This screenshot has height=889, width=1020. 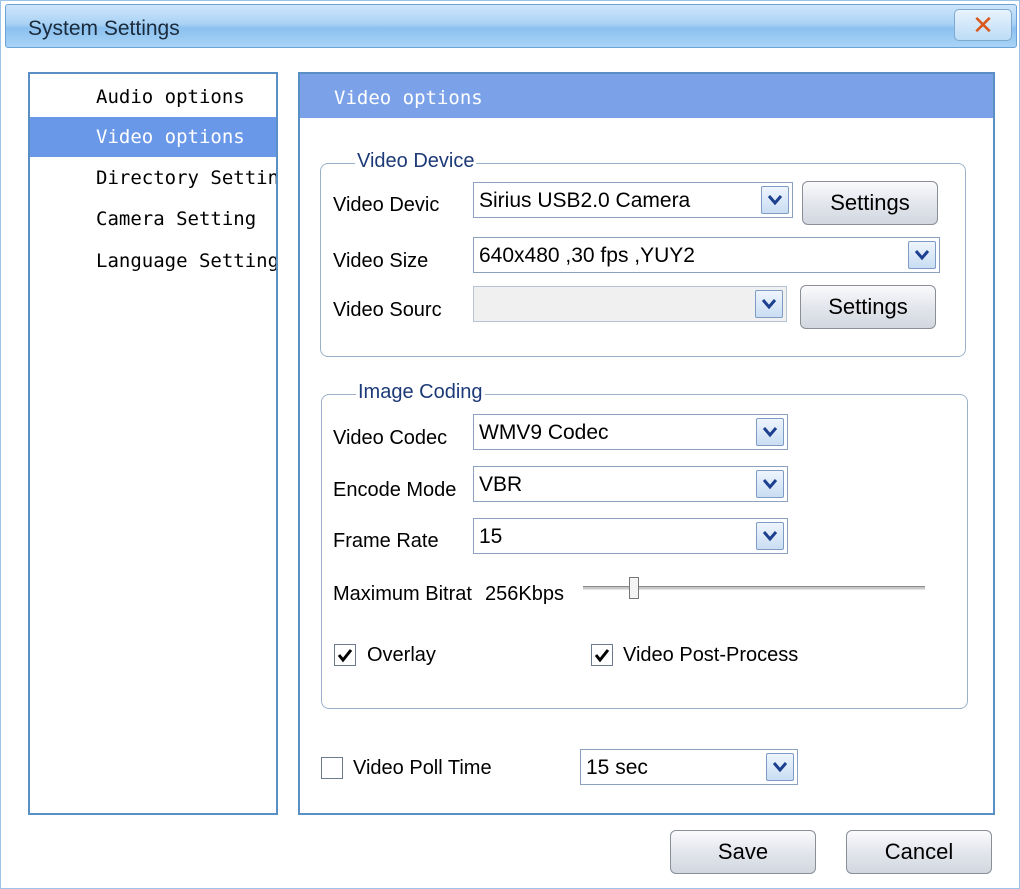 What do you see at coordinates (387, 310) in the screenshot?
I see `video-source-label: Video Sourc` at bounding box center [387, 310].